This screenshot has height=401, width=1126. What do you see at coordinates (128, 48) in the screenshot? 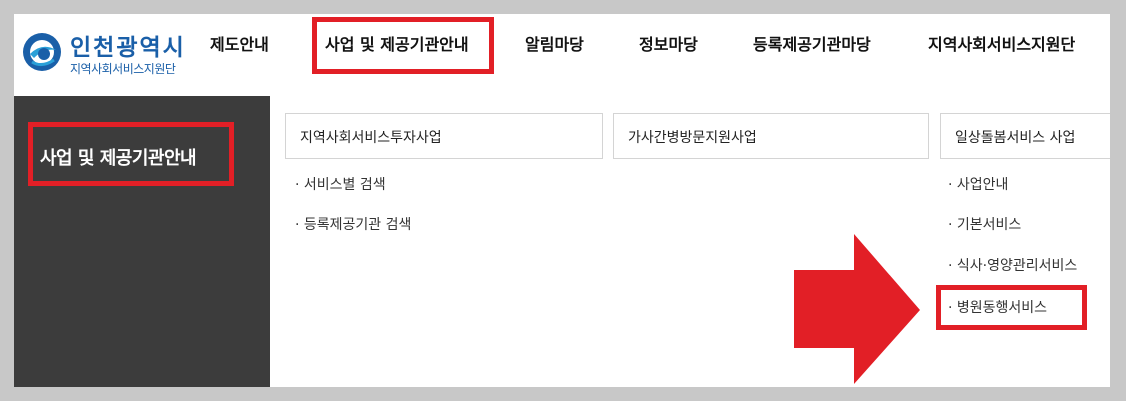
I see `logo-title: 인천광역시` at bounding box center [128, 48].